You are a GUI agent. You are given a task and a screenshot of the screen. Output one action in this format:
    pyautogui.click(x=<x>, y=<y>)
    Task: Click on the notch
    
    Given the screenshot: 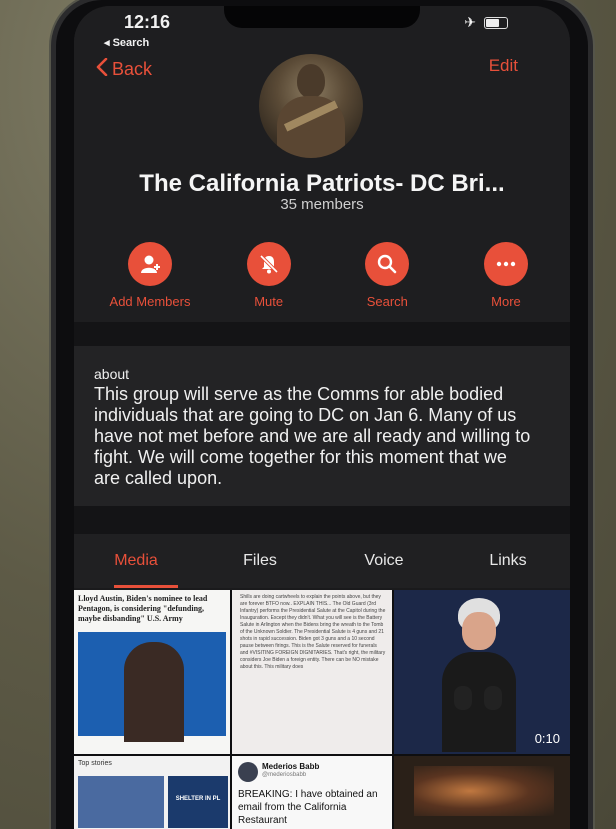 What is the action you would take?
    pyautogui.click(x=322, y=17)
    